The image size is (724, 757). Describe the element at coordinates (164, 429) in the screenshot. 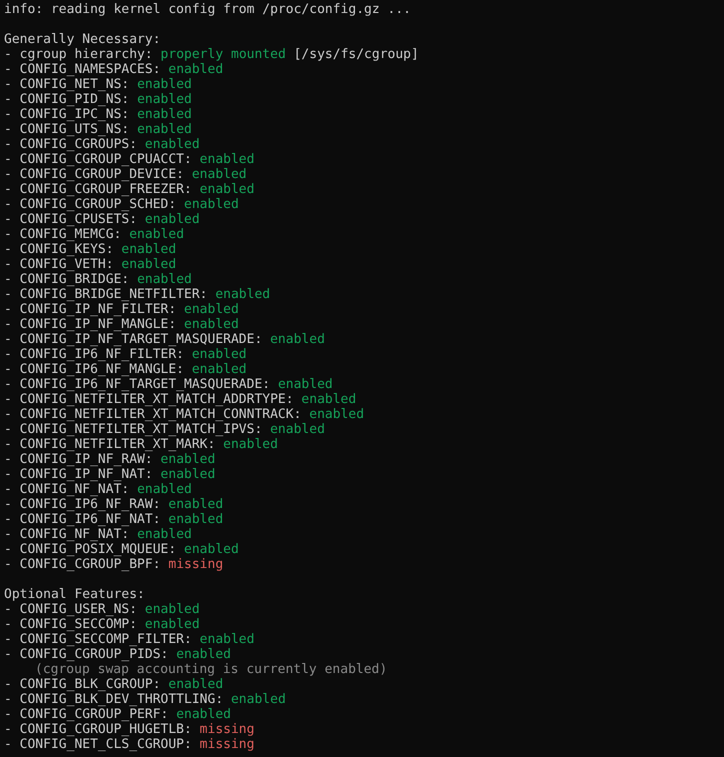

I see `output-line: - CONFIG_NETFILTER_XT_MATCH_IPVS: enabled` at that location.